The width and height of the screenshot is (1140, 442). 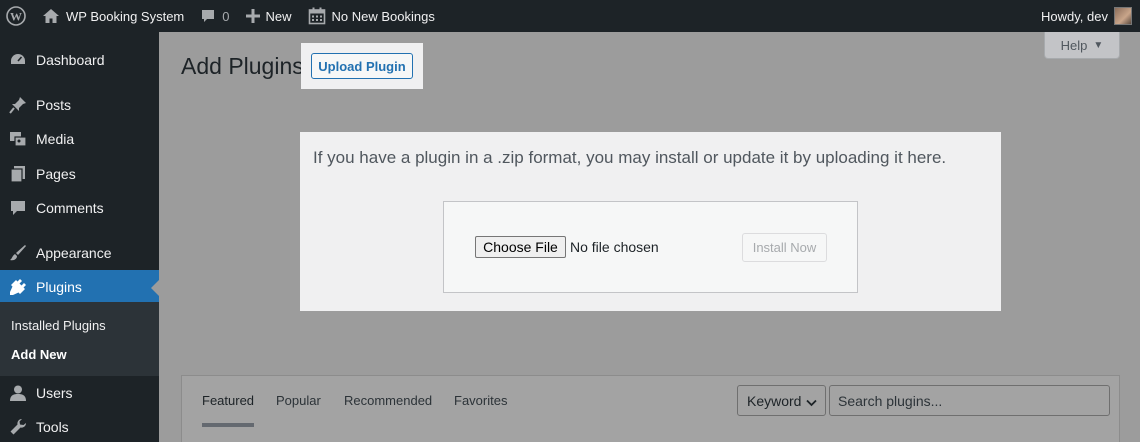 I want to click on sidebar-item-appearance: Appearance, so click(x=79, y=253).